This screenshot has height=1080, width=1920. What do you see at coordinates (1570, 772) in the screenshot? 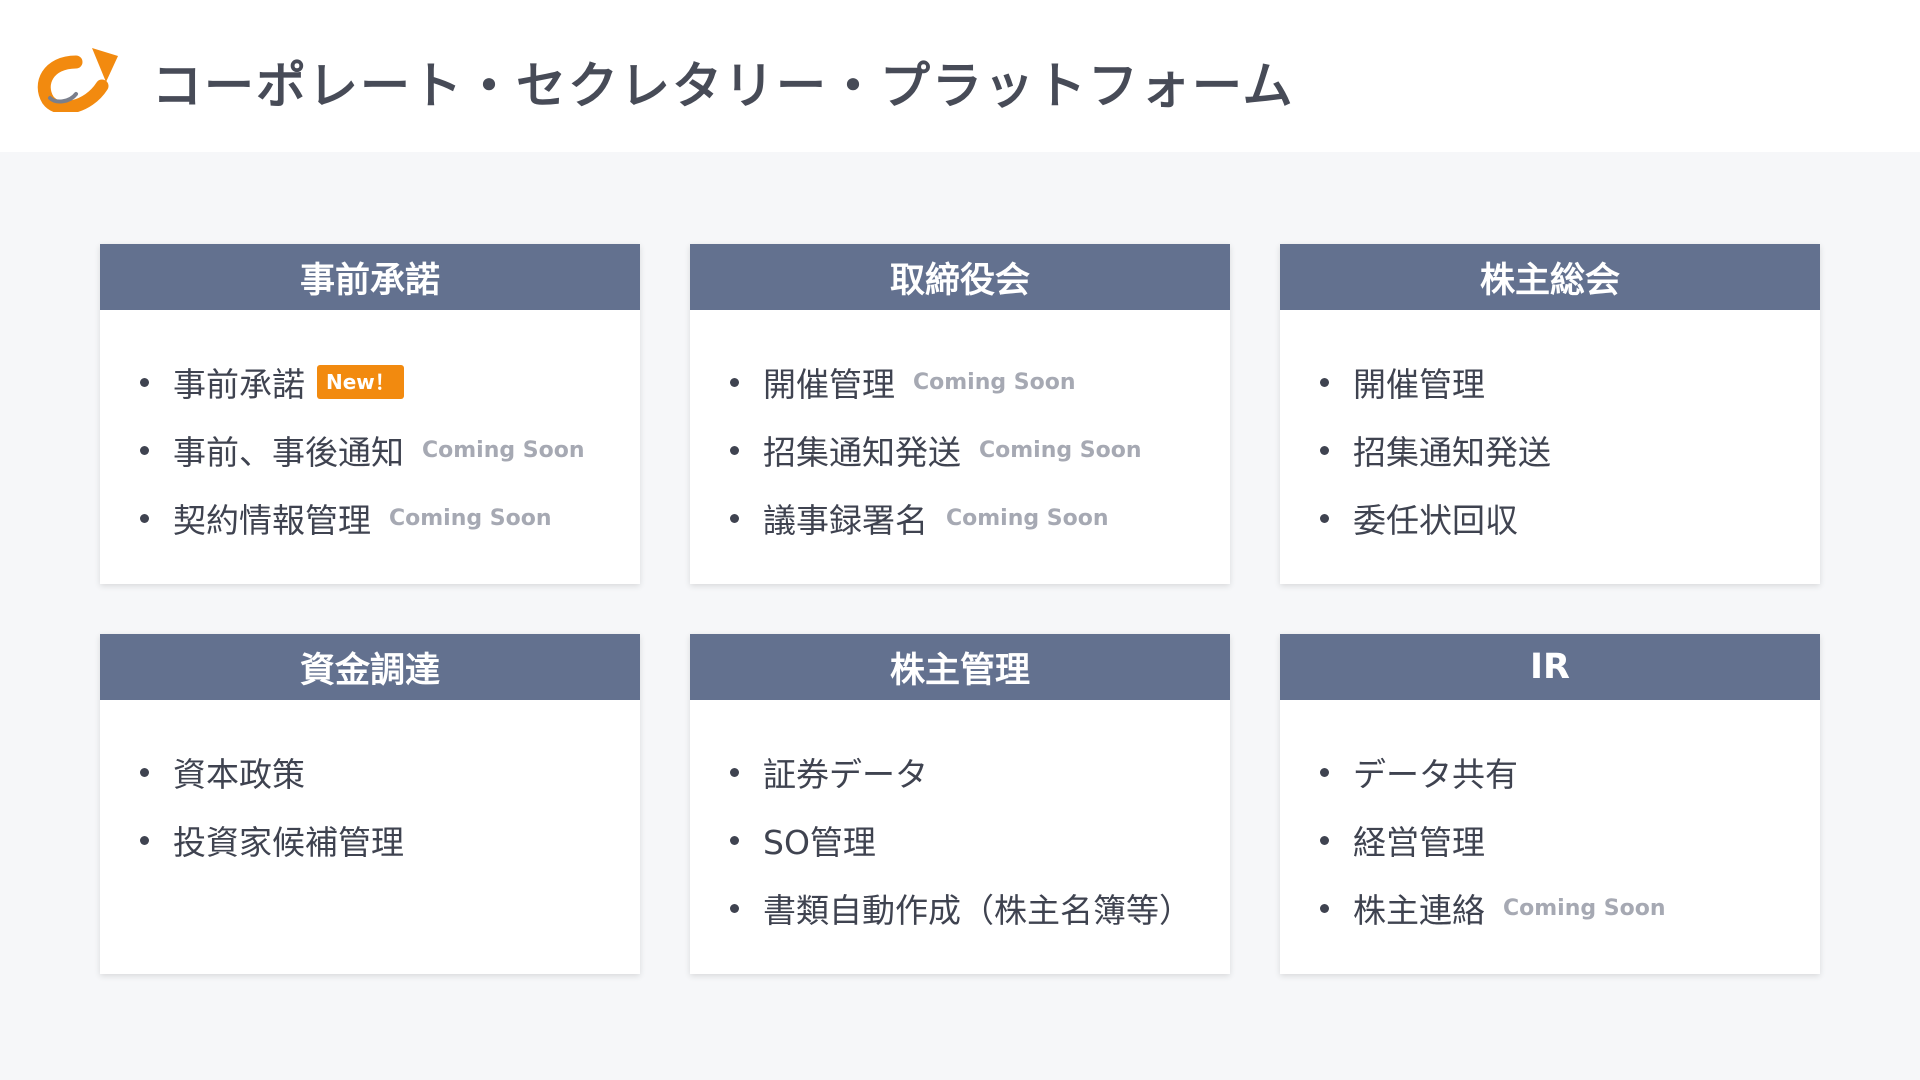
I see `list-item: データ共有` at bounding box center [1570, 772].